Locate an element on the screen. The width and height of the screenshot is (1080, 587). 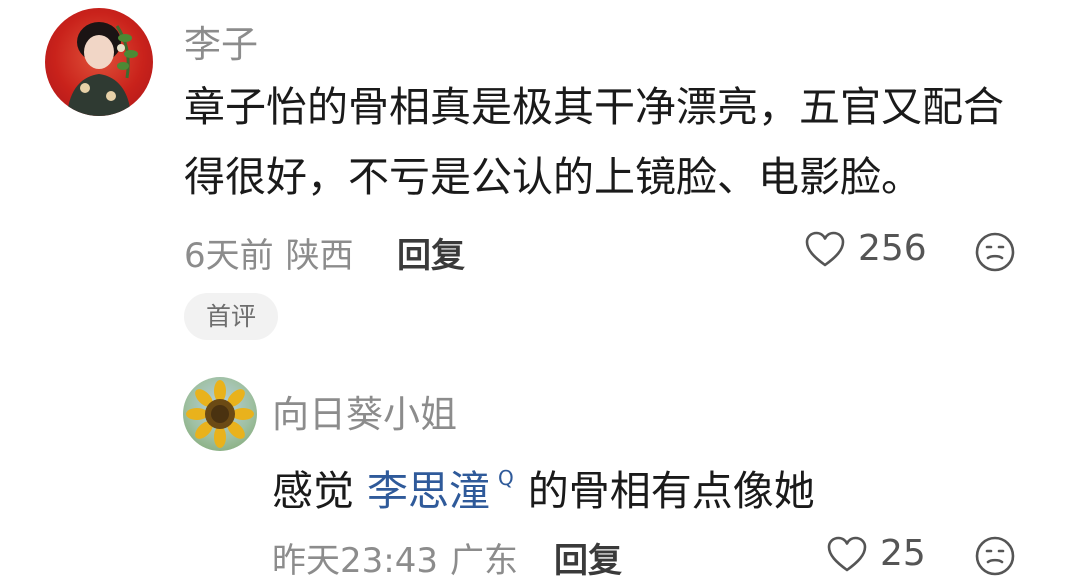
reply-meta: 昨天23:43 广东 is located at coordinates (395, 557).